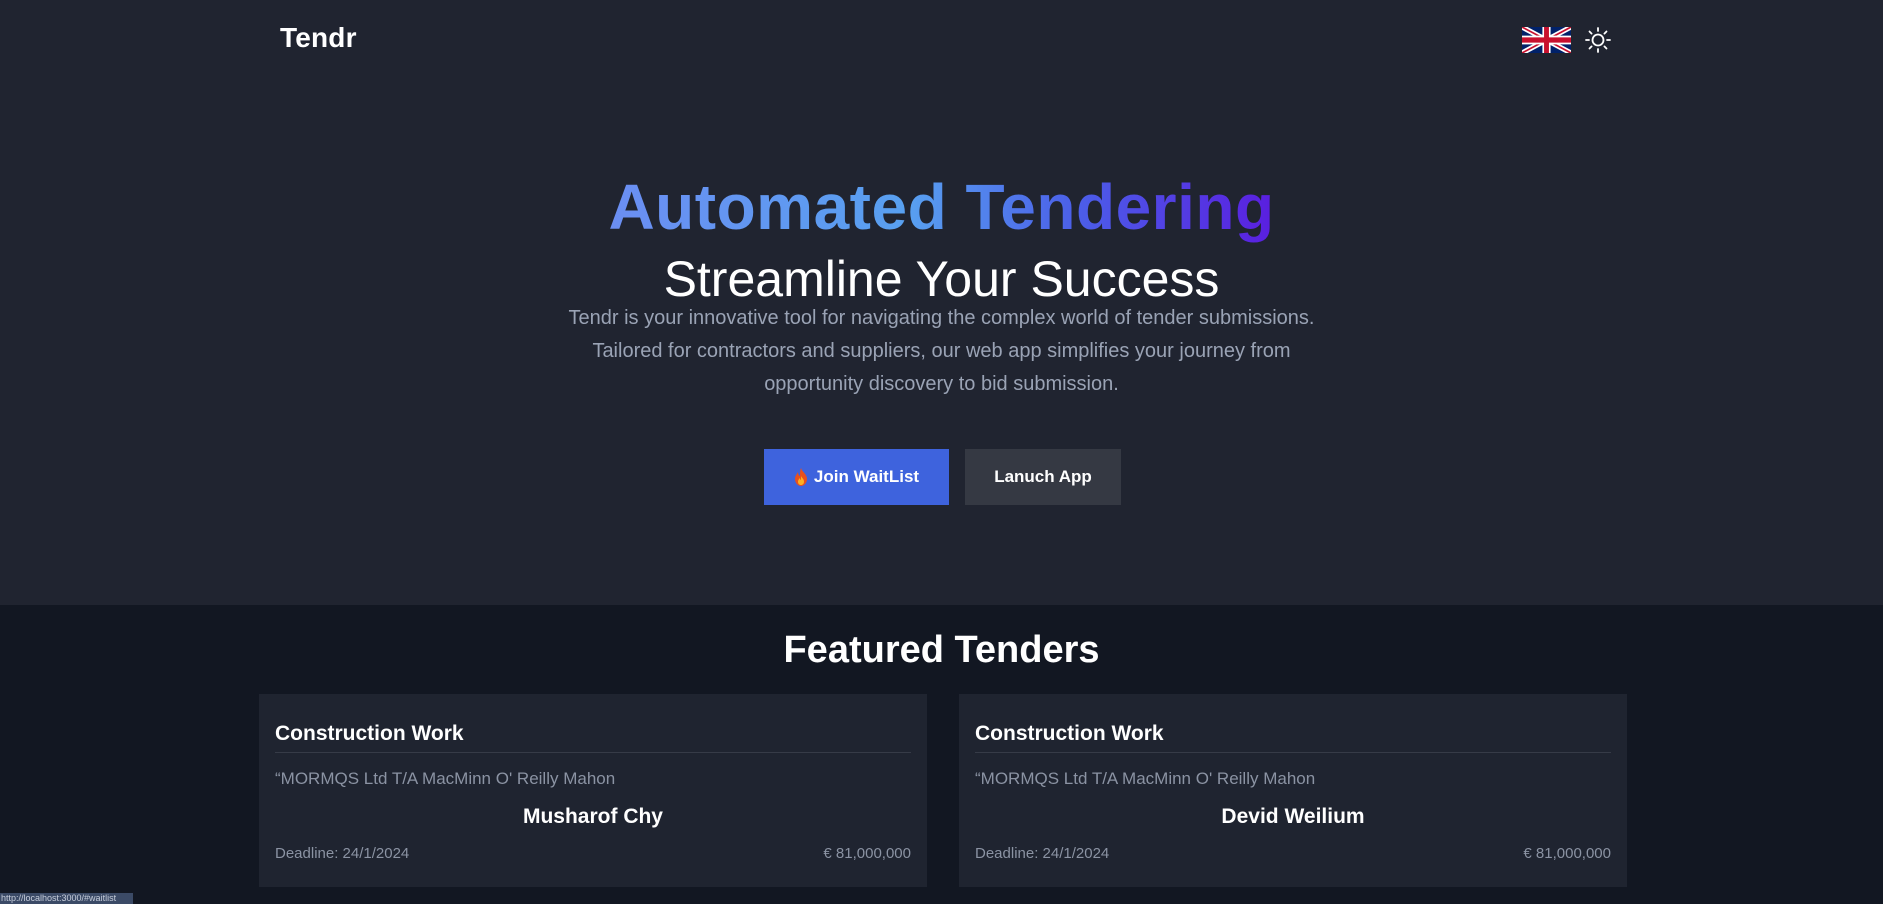  What do you see at coordinates (66, 898) in the screenshot?
I see `browser-status-url: http://localhost:3000/#waitlist` at bounding box center [66, 898].